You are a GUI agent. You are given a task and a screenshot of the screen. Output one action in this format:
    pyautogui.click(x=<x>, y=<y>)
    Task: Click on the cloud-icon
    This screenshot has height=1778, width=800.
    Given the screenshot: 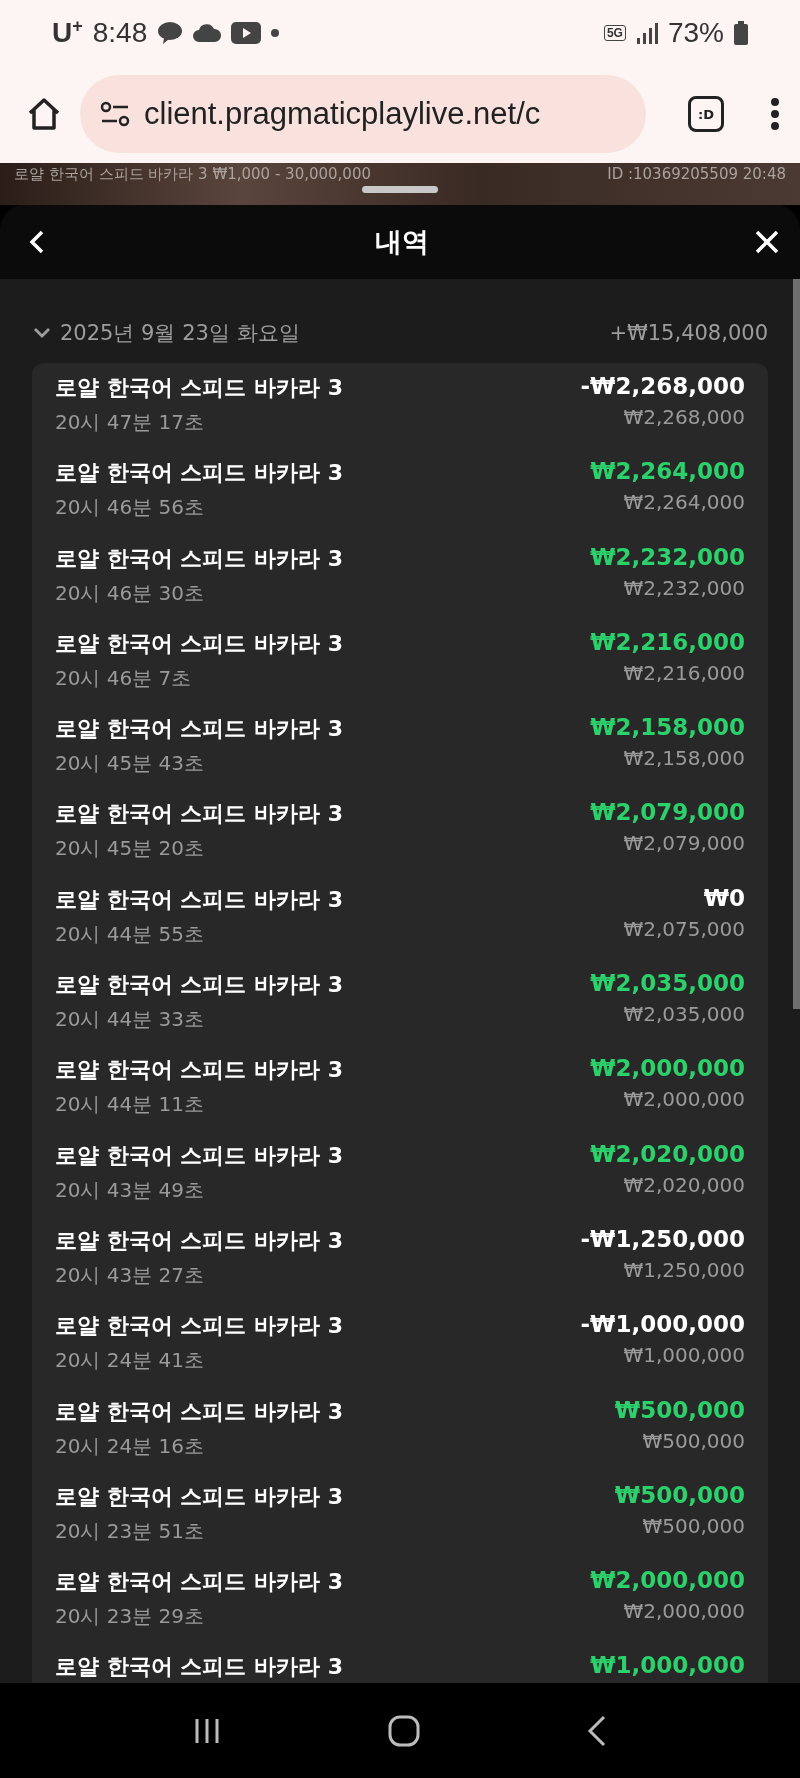 What is the action you would take?
    pyautogui.click(x=207, y=32)
    